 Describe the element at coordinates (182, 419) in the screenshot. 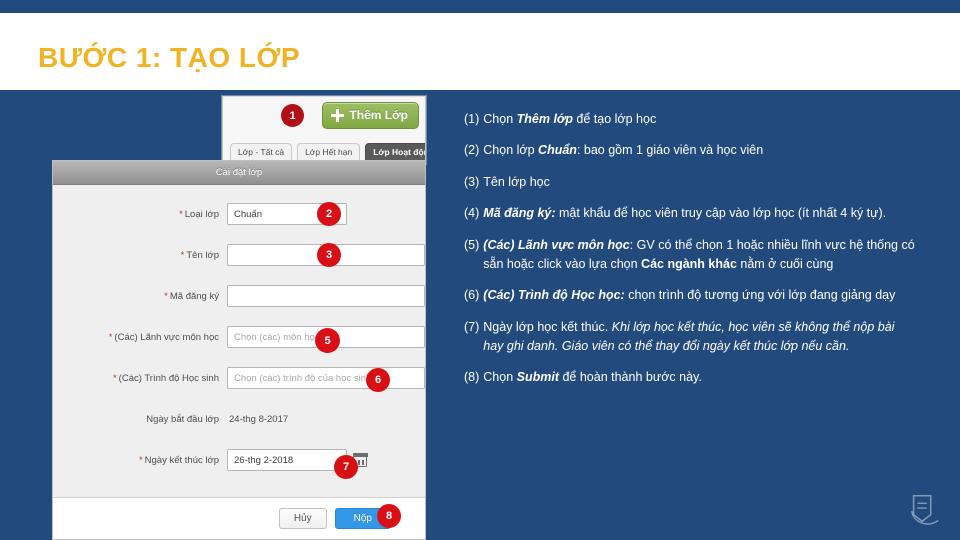

I see `label-start-date: Ngày bắt đầu lớp` at that location.